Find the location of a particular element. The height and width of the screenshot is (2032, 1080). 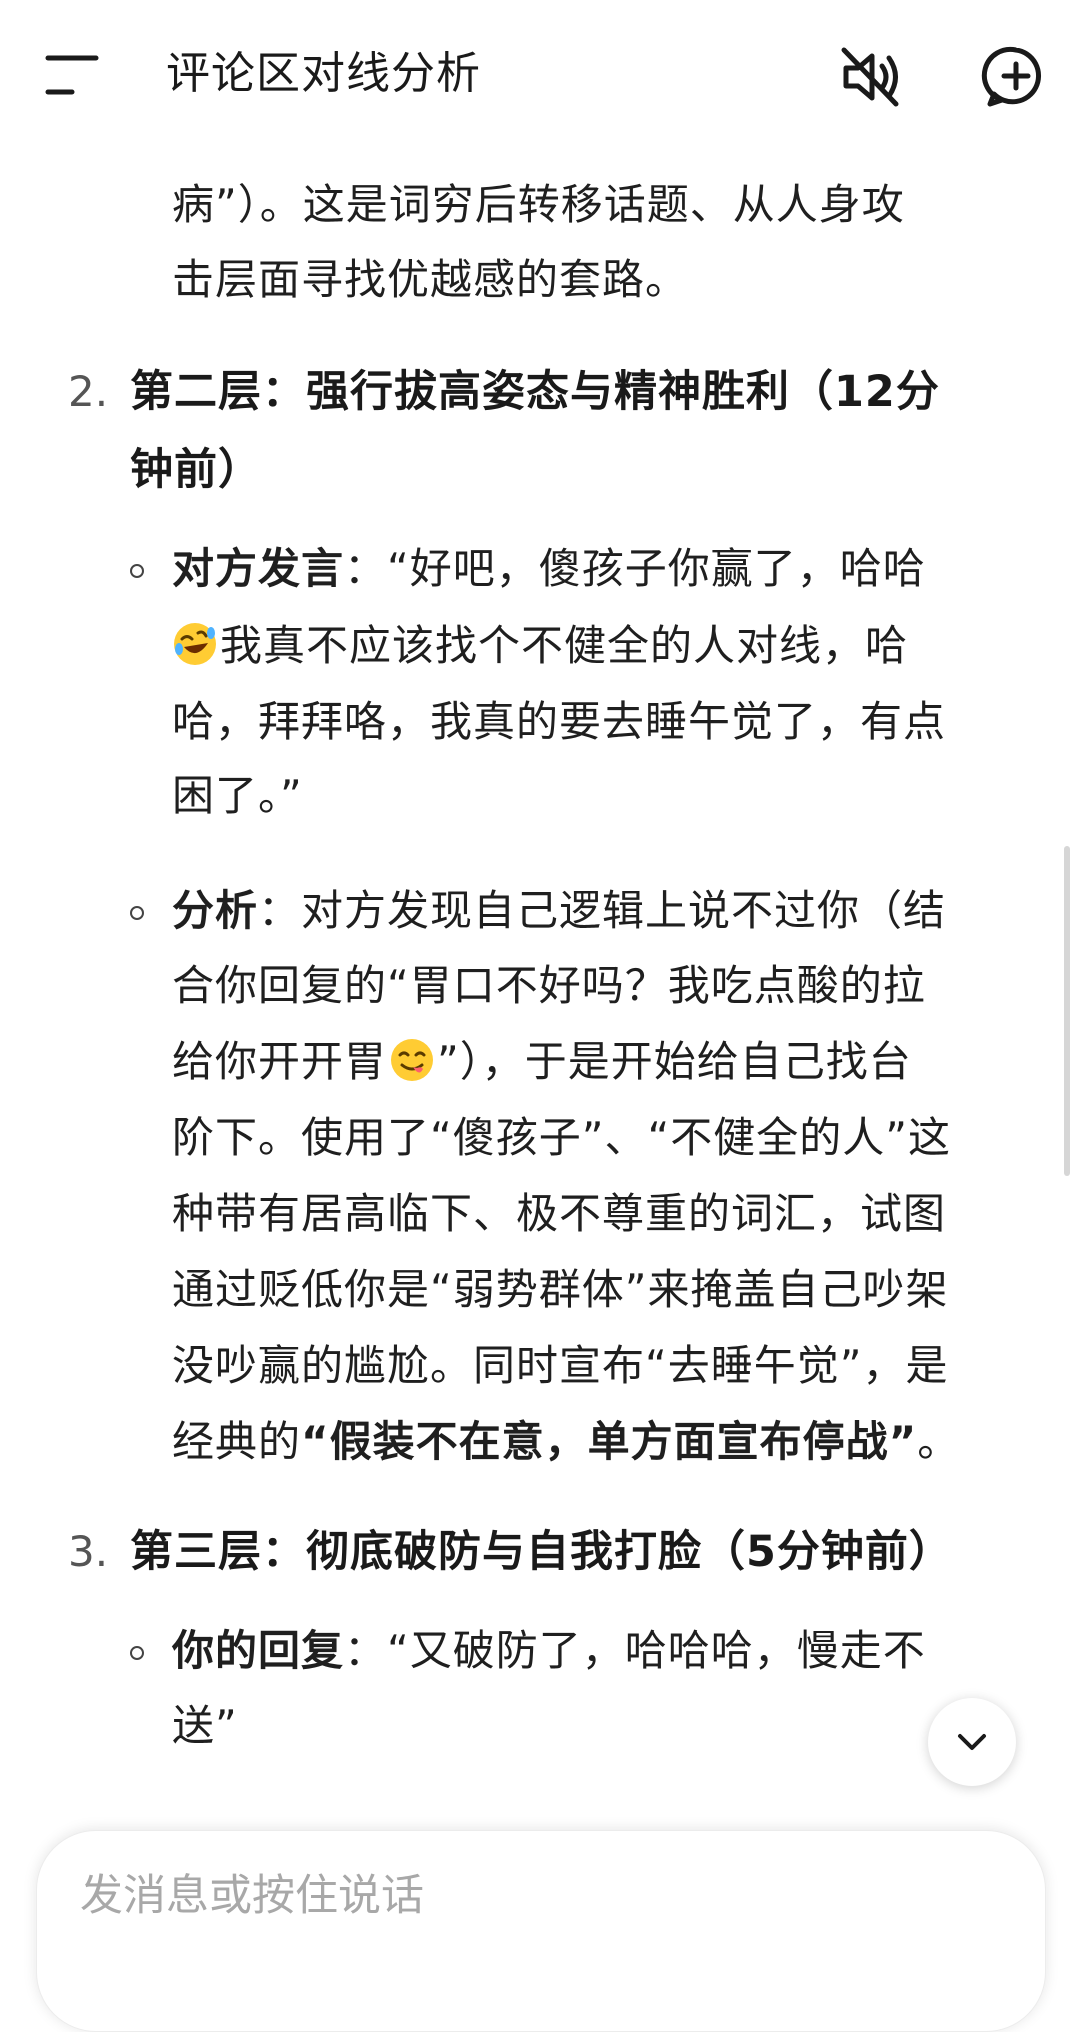

reply-line: 送” is located at coordinates (205, 1725).